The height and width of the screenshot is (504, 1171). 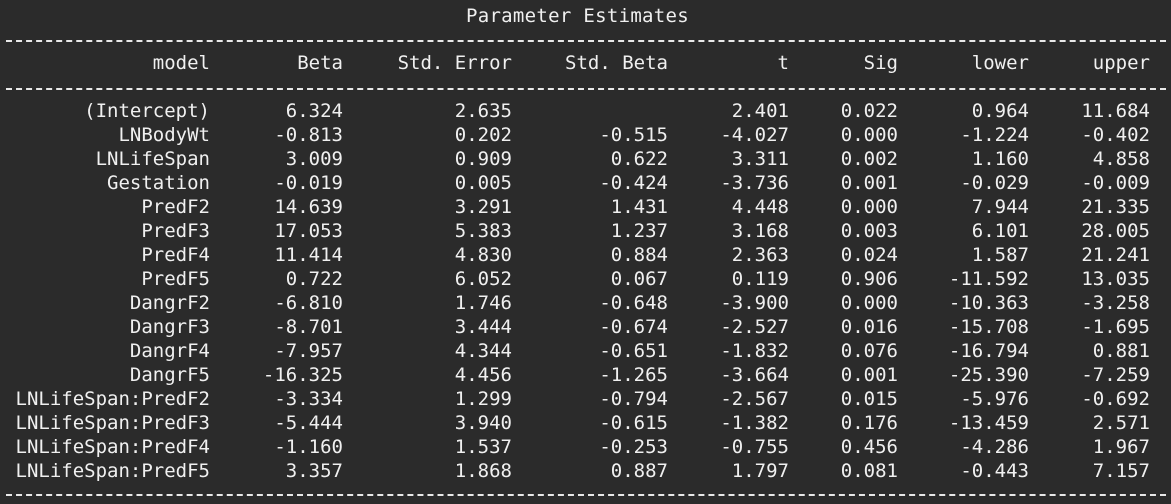 I want to click on cell-std-error: 1.299, so click(x=483, y=399).